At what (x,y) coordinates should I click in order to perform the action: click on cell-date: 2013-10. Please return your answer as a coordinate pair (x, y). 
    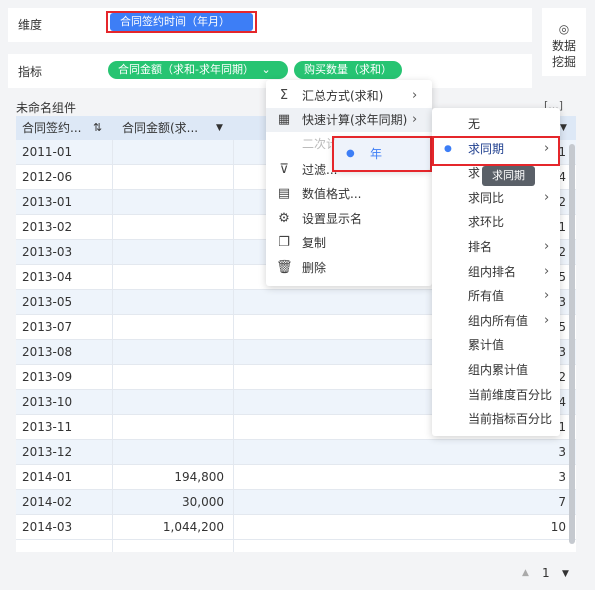
    Looking at the image, I should click on (47, 402).